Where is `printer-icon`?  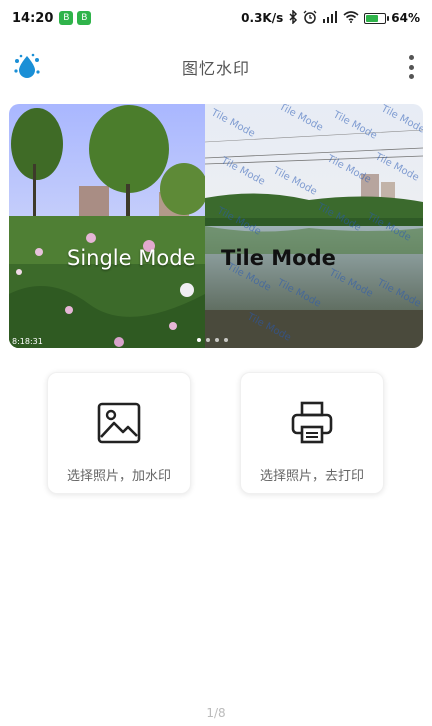 printer-icon is located at coordinates (312, 423).